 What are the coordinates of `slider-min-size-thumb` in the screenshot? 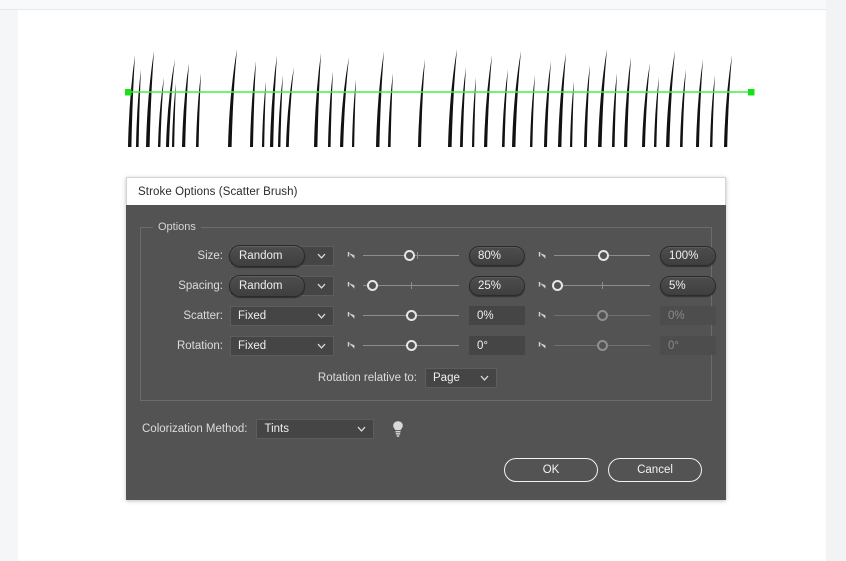 It's located at (409, 255).